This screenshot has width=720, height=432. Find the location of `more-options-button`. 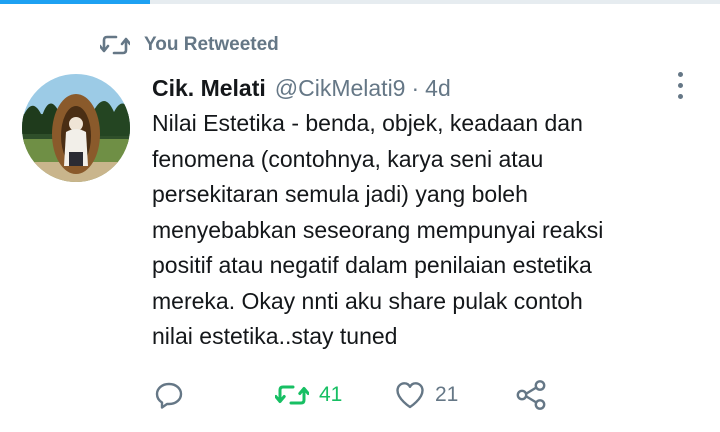

more-options-button is located at coordinates (680, 85).